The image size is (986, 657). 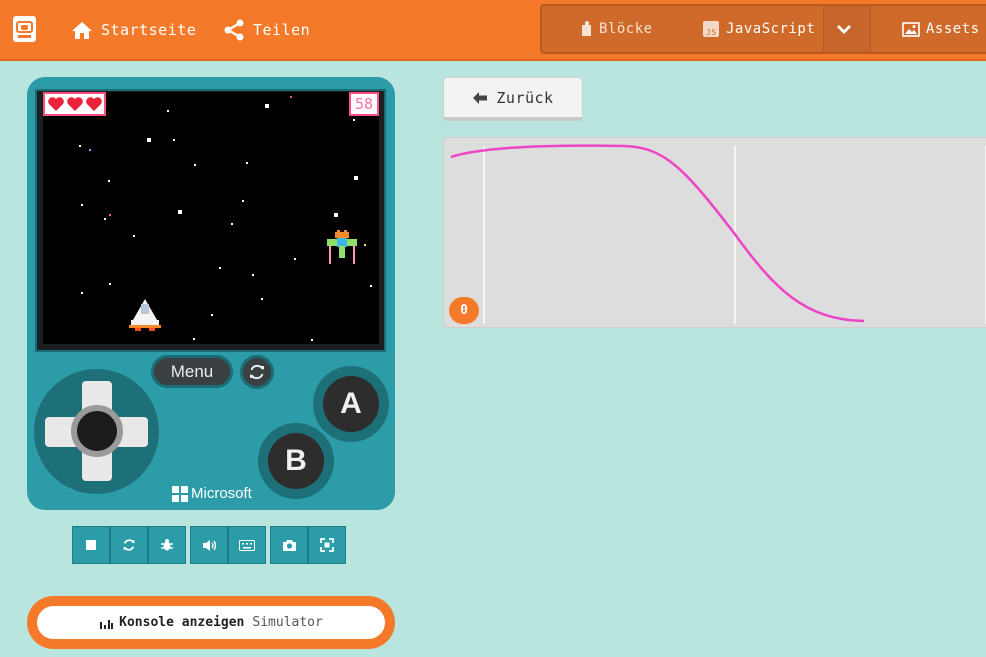 I want to click on back-label: Zurück, so click(x=525, y=97).